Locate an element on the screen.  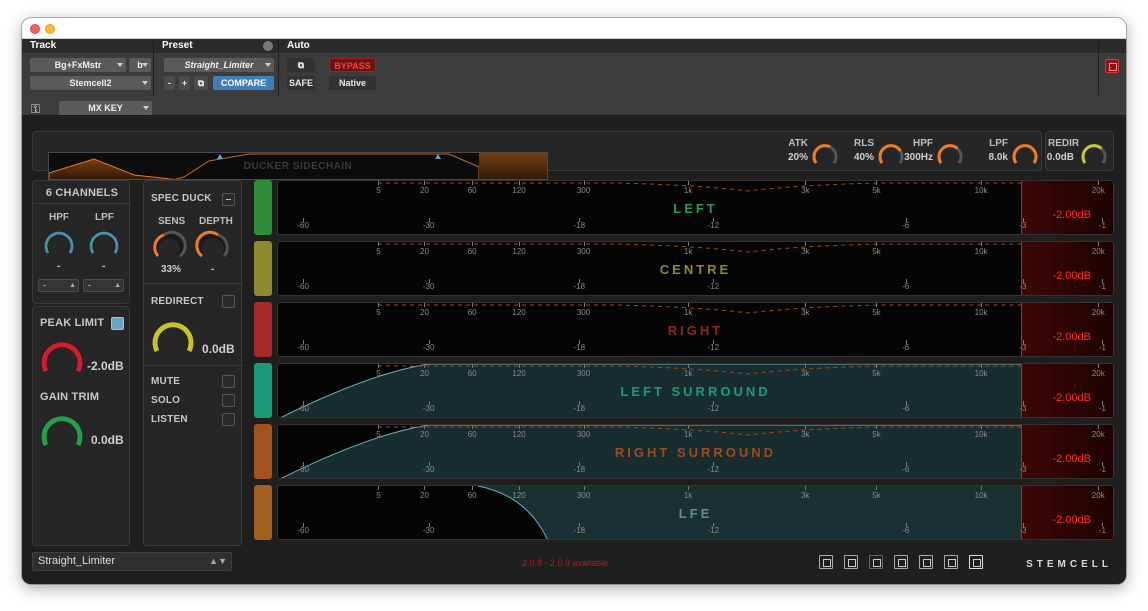
channel-strip-left-surround is located at coordinates (263, 390).